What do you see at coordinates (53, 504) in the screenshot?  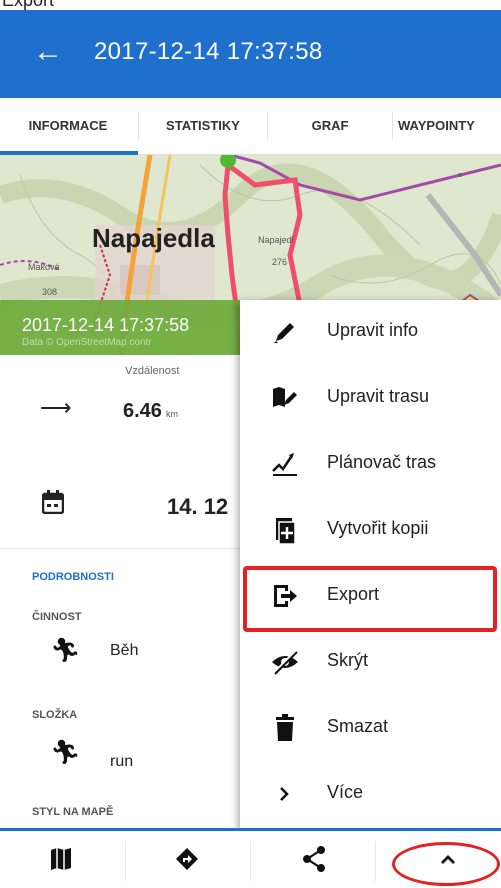 I see `calendar-icon` at bounding box center [53, 504].